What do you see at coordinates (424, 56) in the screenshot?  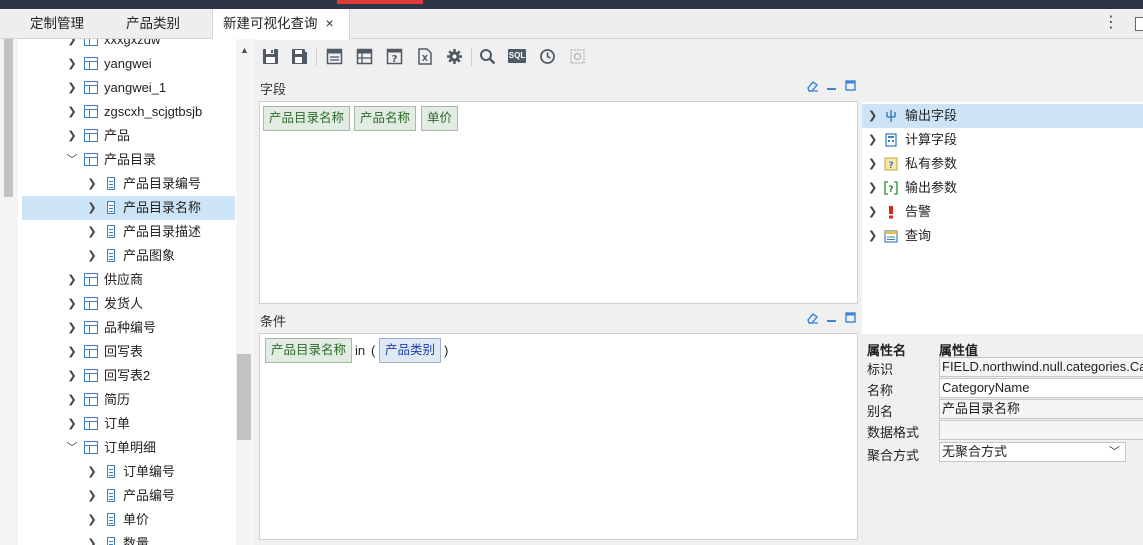 I see `export-excel-icon: X` at bounding box center [424, 56].